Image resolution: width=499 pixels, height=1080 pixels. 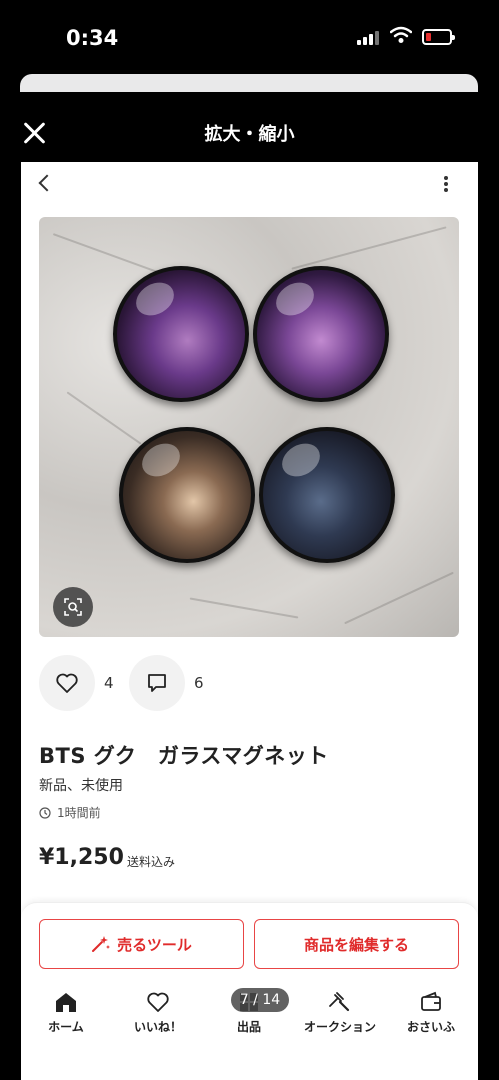 I want to click on tab-home: ホーム, so click(x=66, y=1011).